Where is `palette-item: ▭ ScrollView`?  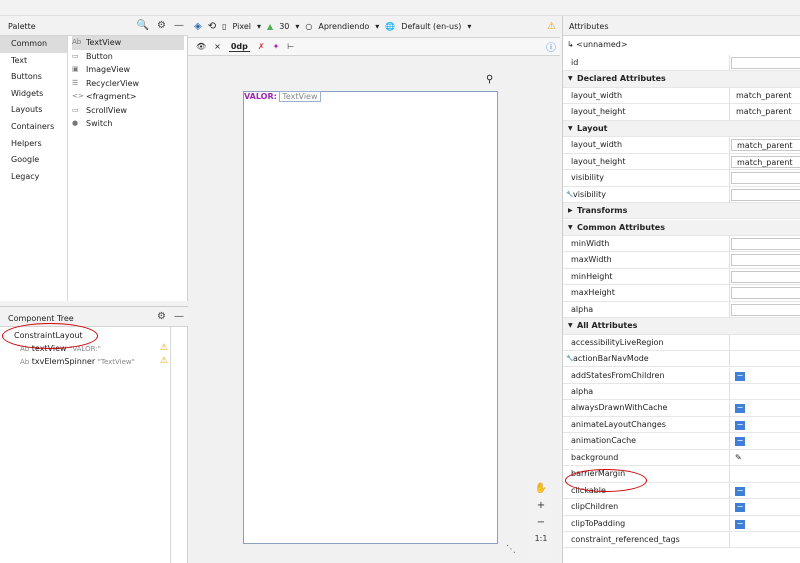
palette-item: ▭ ScrollView is located at coordinates (128, 111).